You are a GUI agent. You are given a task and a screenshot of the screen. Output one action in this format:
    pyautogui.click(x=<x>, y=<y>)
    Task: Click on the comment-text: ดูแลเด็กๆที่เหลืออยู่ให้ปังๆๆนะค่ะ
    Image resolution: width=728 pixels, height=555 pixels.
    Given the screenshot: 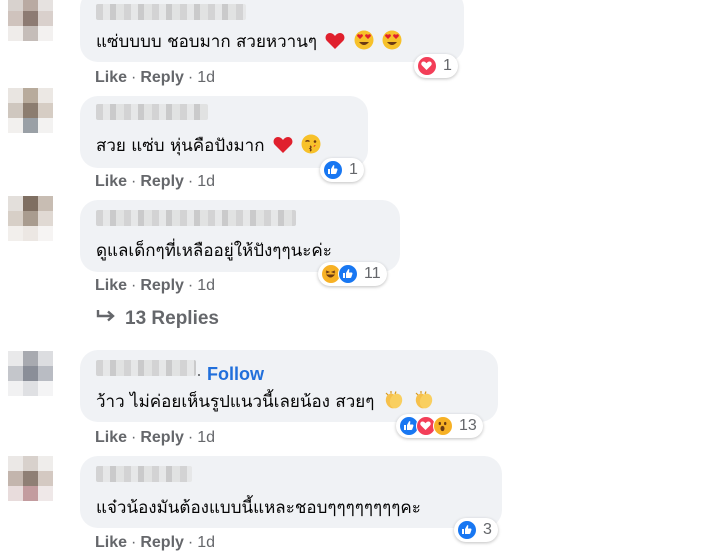 What is the action you would take?
    pyautogui.click(x=214, y=250)
    